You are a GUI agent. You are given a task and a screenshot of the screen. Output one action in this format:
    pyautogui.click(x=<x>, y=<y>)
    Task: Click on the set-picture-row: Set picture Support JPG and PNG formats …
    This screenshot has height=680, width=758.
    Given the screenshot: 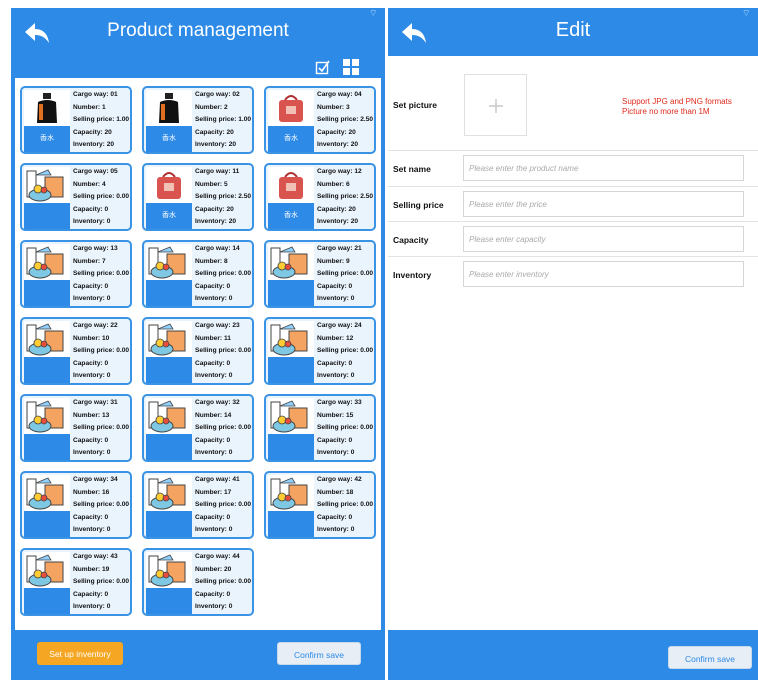 What is the action you would take?
    pyautogui.click(x=573, y=103)
    